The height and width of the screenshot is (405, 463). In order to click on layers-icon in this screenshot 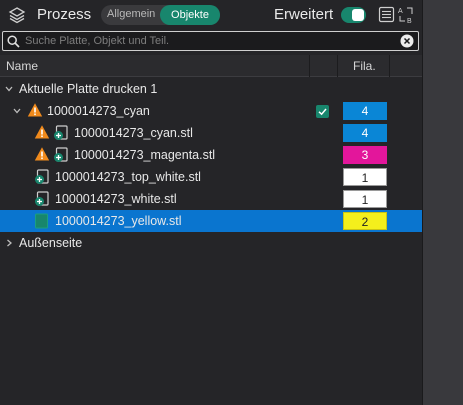, I will do `click(17, 15)`.